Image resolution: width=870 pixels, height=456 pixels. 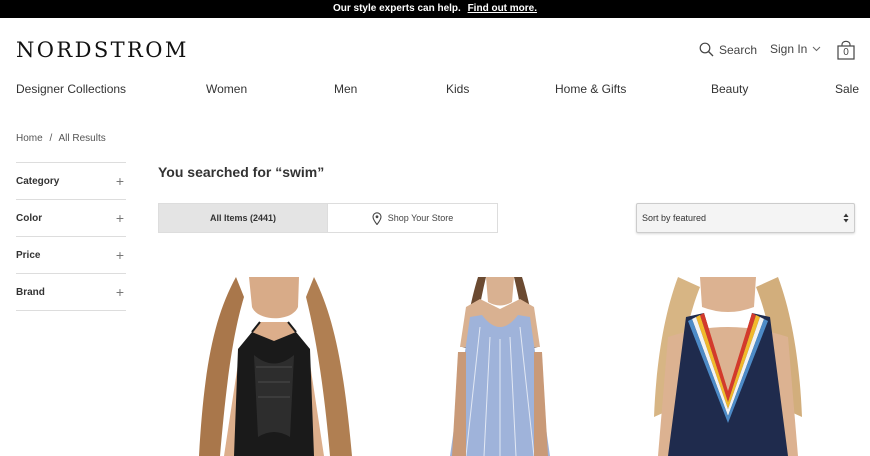 What do you see at coordinates (71, 180) in the screenshot?
I see `filter-category: Category +` at bounding box center [71, 180].